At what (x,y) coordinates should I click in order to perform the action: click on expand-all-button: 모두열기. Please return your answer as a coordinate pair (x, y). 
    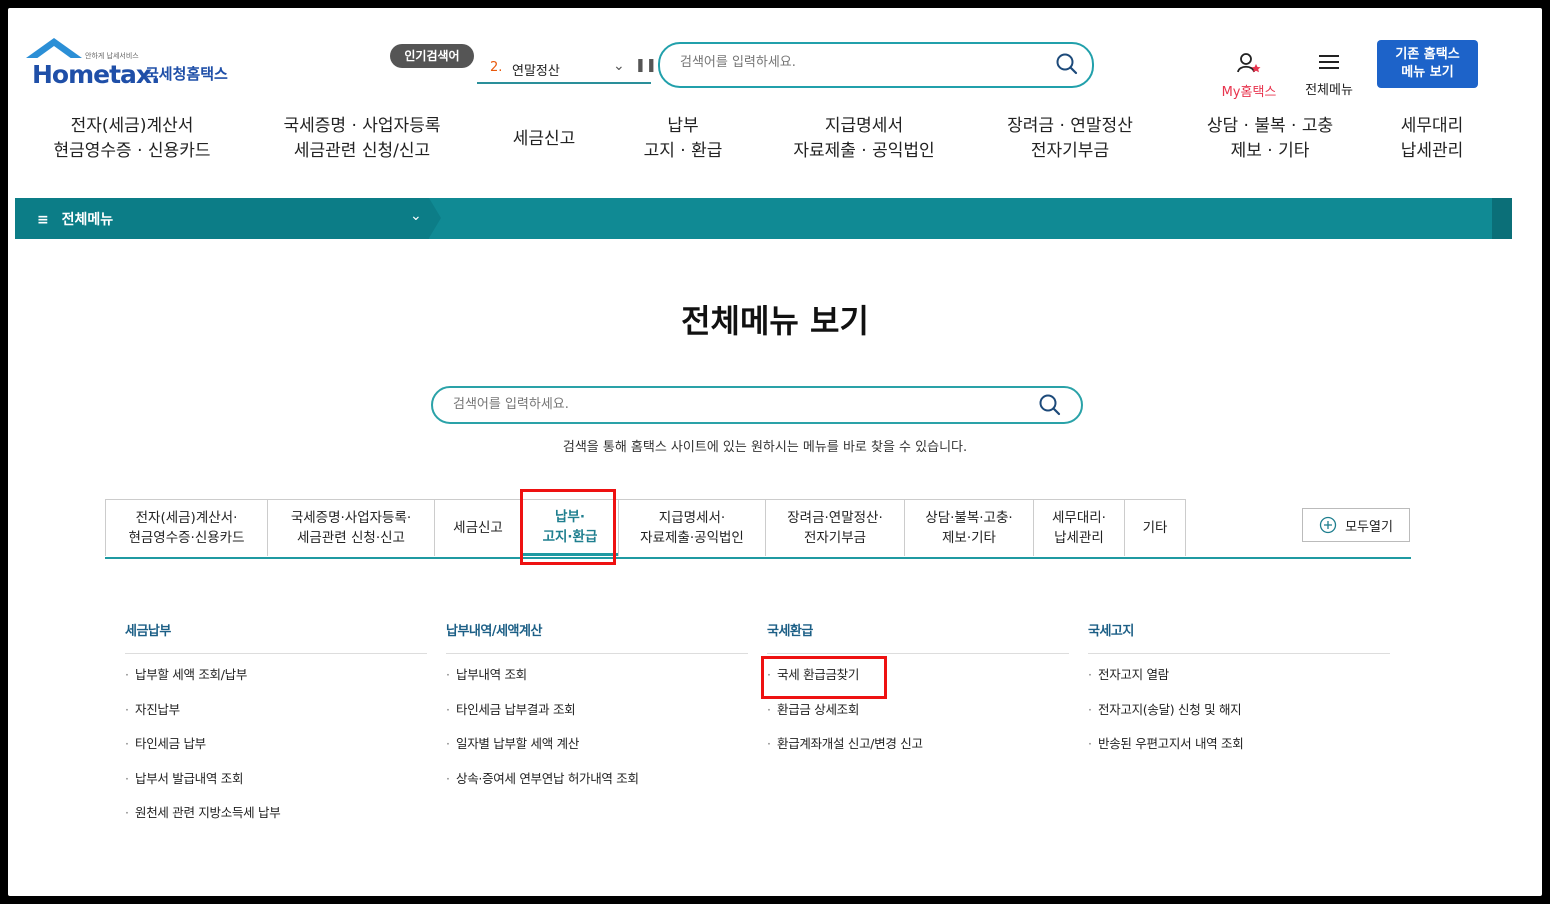
    Looking at the image, I should click on (1356, 525).